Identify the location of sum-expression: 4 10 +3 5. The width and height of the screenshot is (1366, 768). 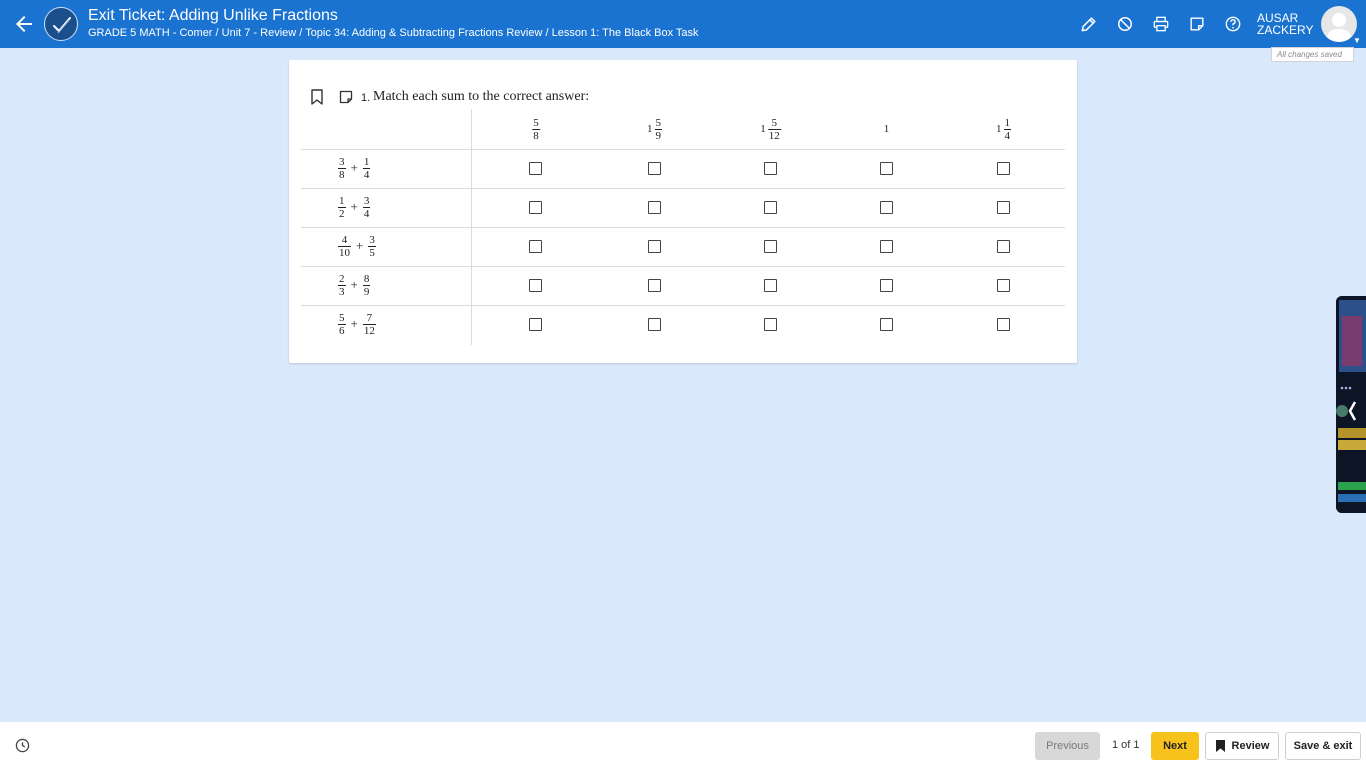
(357, 246).